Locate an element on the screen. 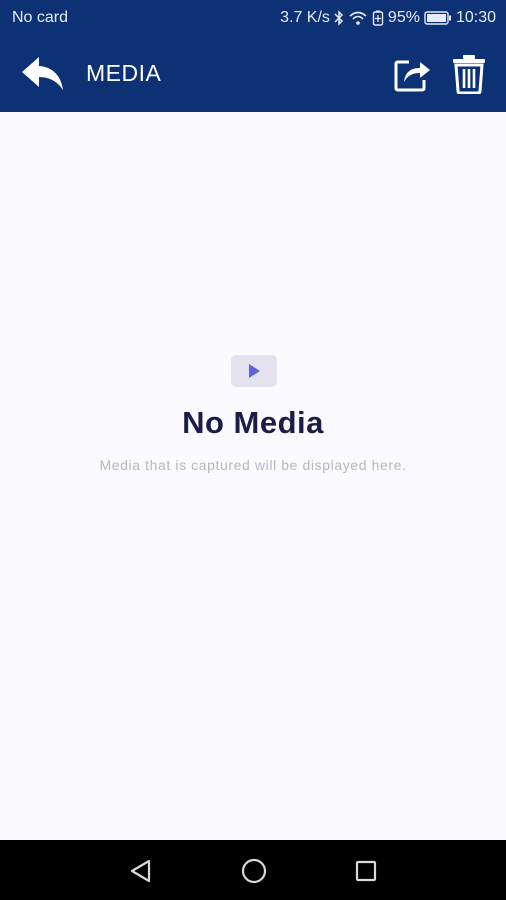  app-bar: MEDIA is located at coordinates (253, 74).